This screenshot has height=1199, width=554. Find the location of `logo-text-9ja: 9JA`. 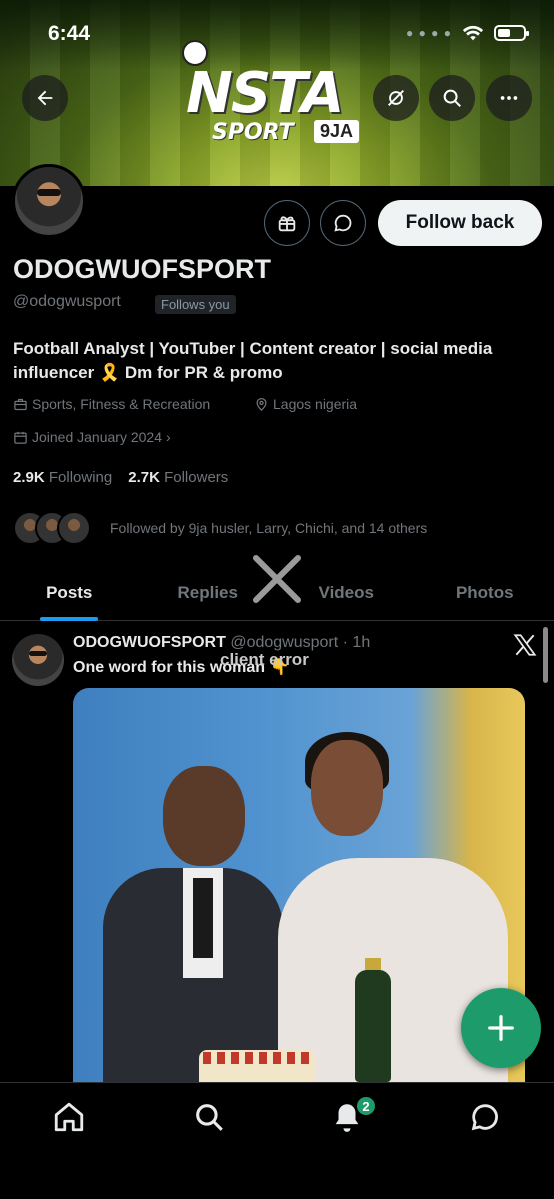

logo-text-9ja: 9JA is located at coordinates (337, 131).